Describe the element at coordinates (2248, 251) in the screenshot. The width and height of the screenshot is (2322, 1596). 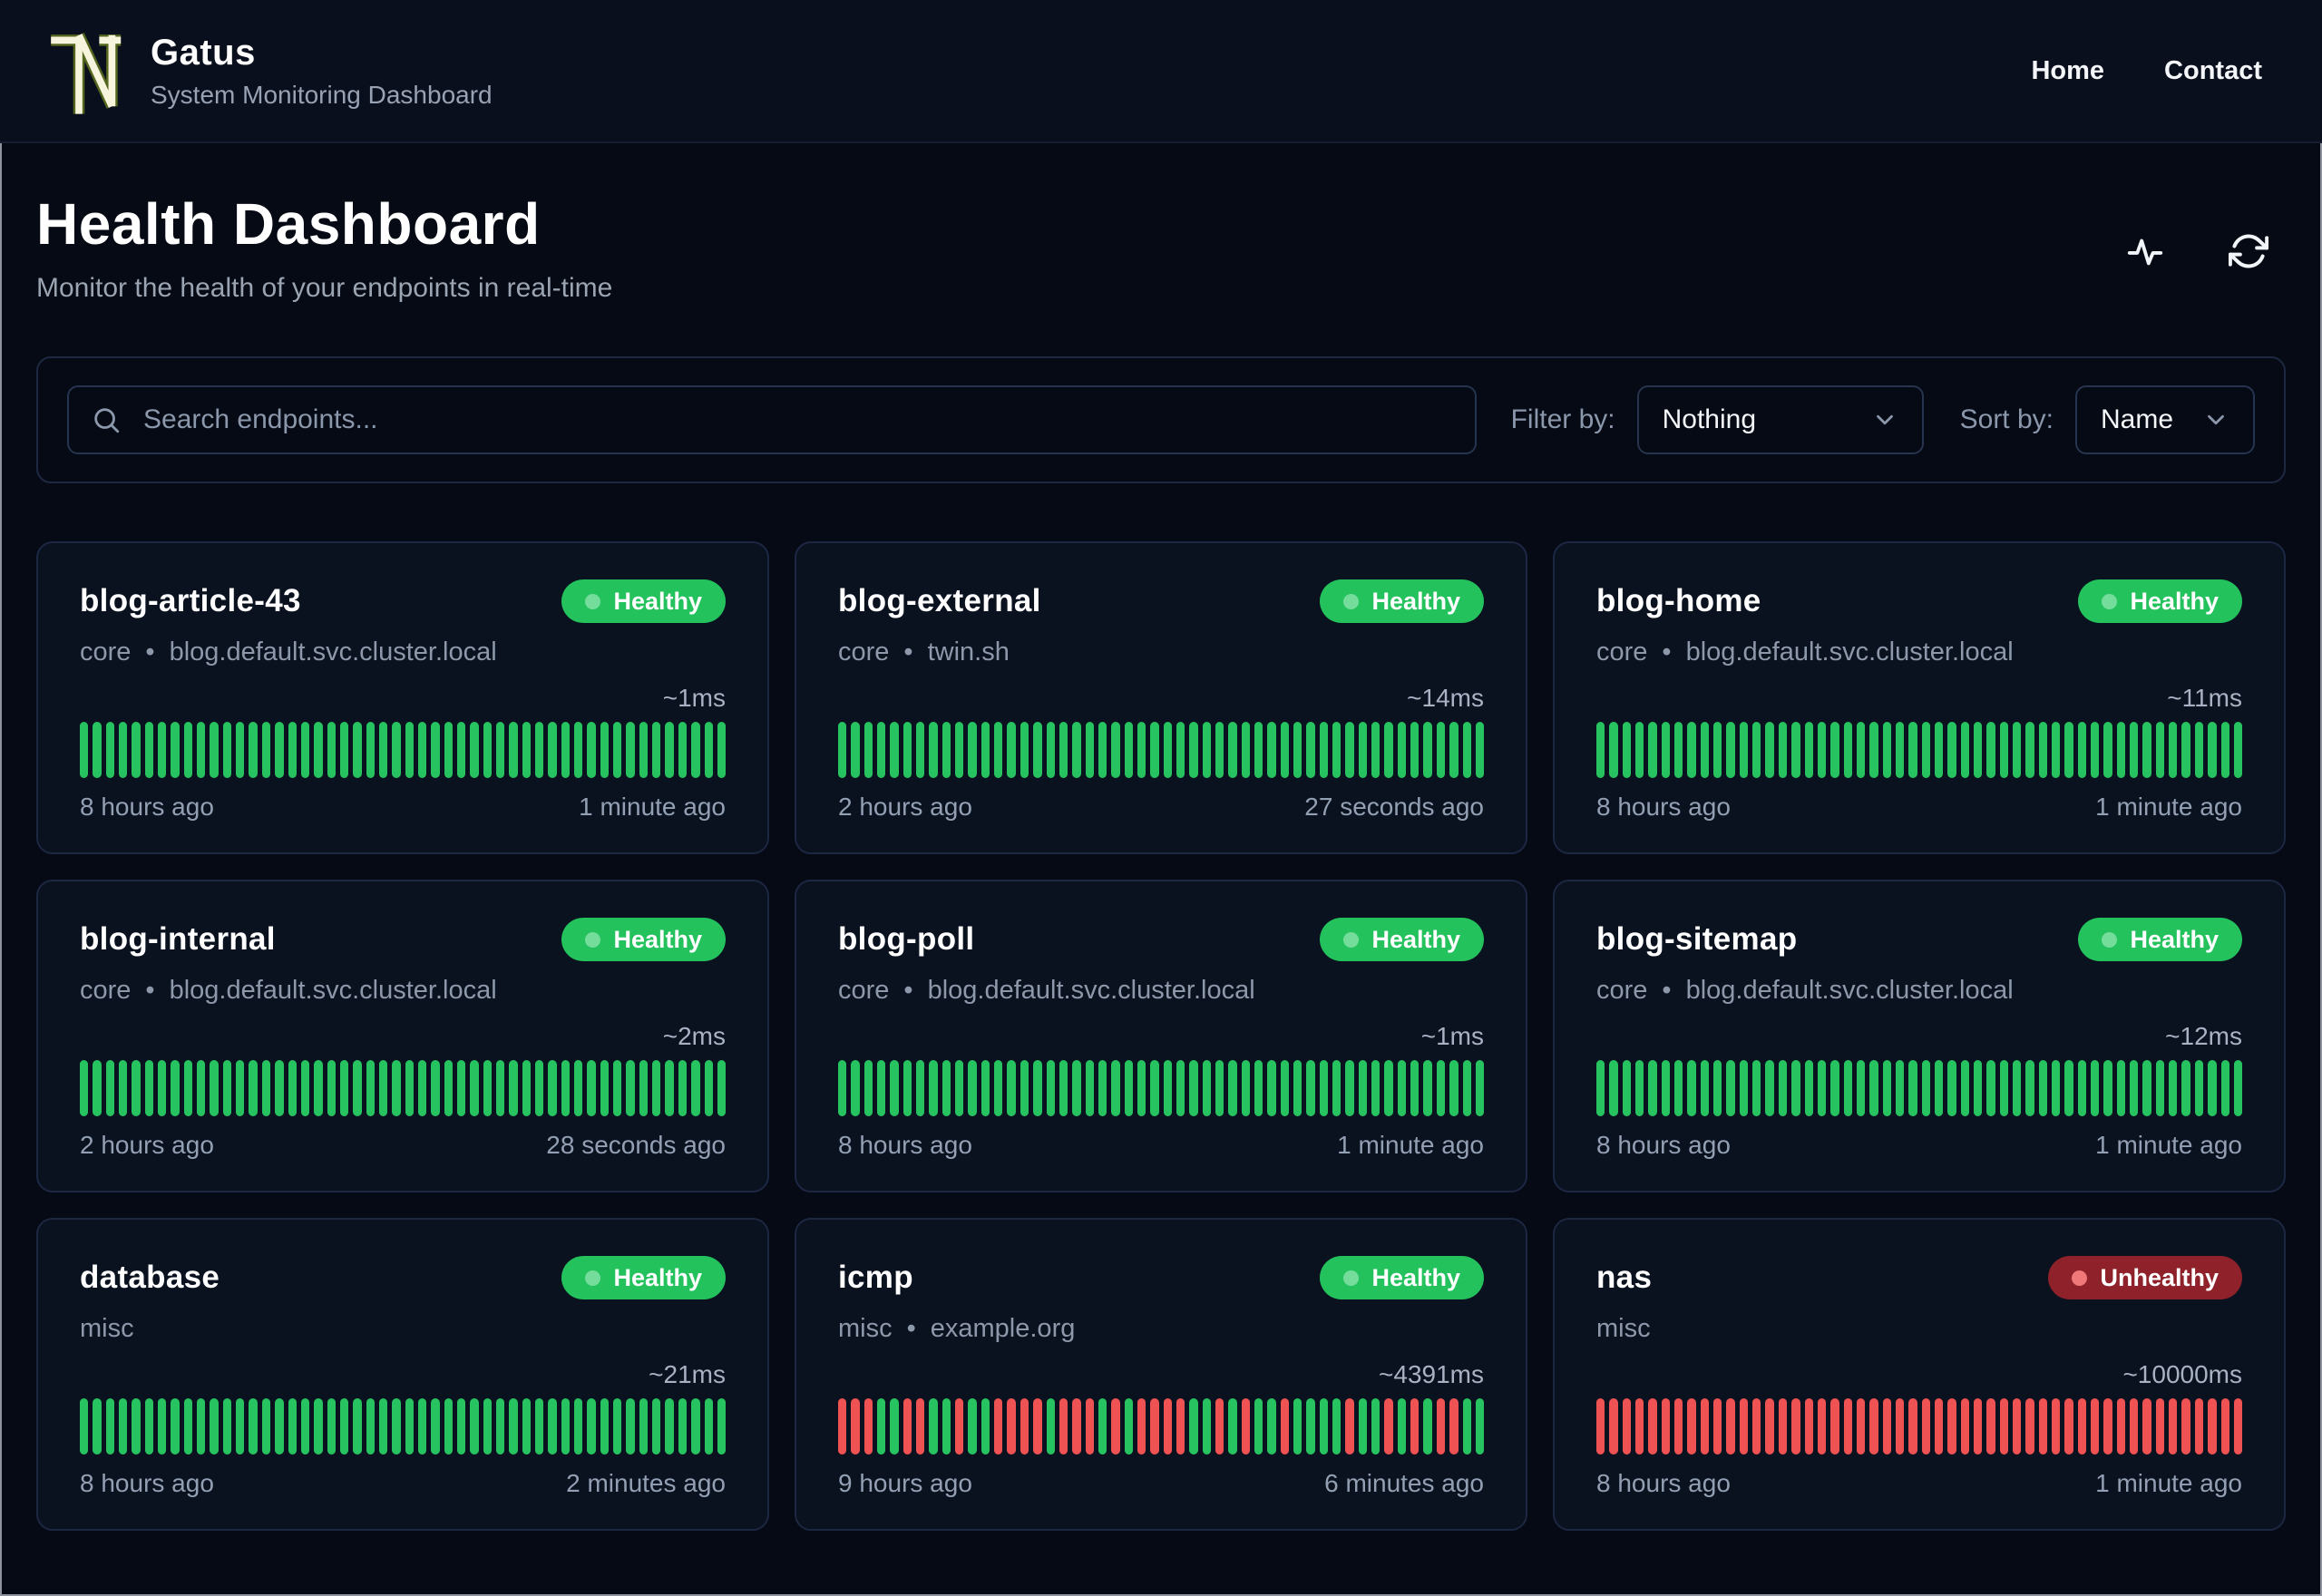
I see `refresh-icon` at that location.